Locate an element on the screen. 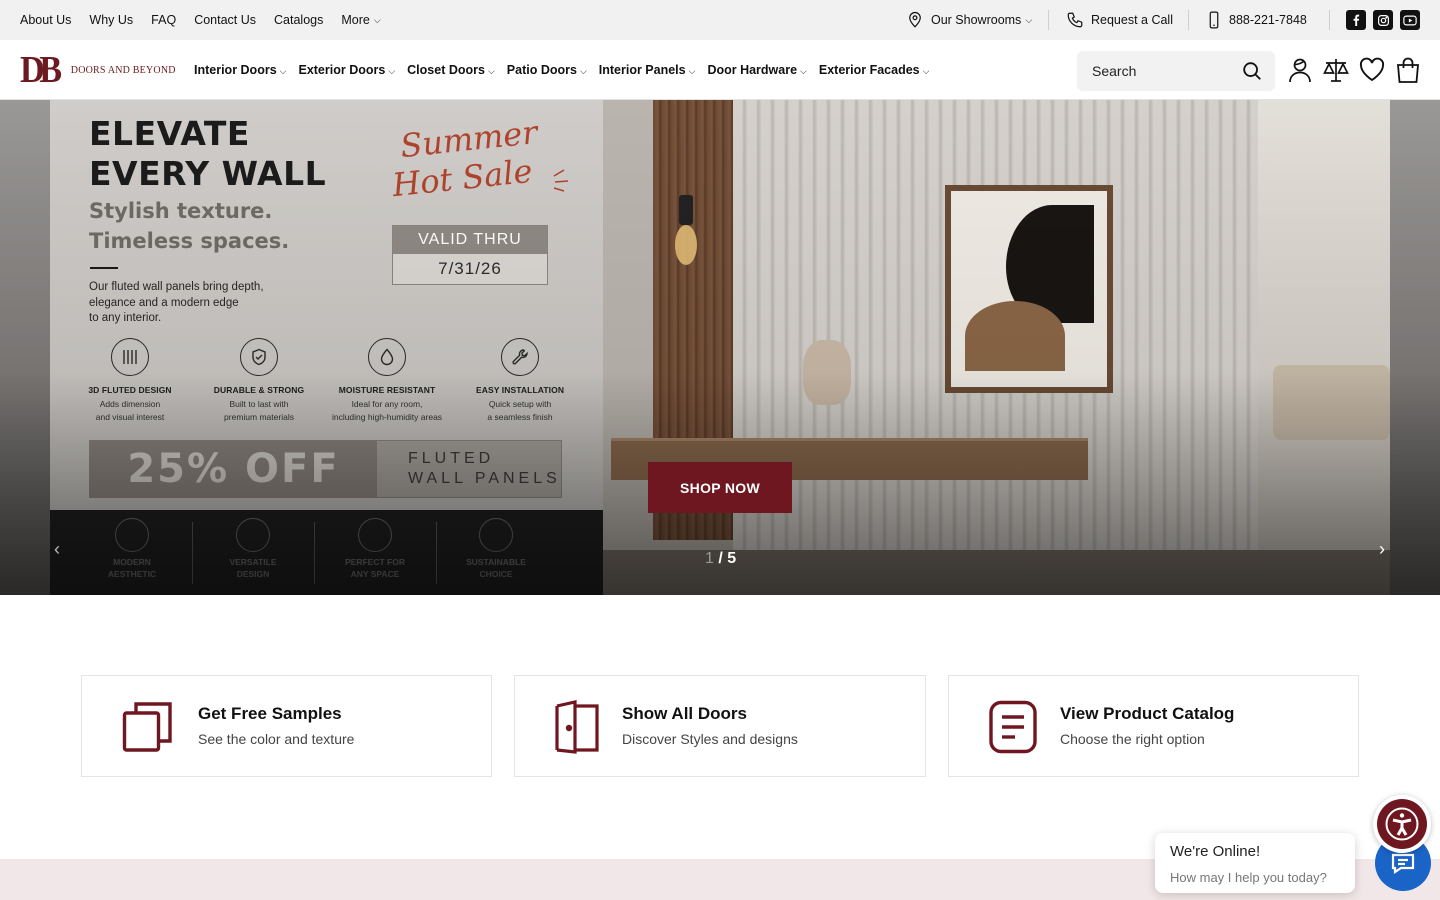  valid-label: VALID THRU is located at coordinates (470, 240).